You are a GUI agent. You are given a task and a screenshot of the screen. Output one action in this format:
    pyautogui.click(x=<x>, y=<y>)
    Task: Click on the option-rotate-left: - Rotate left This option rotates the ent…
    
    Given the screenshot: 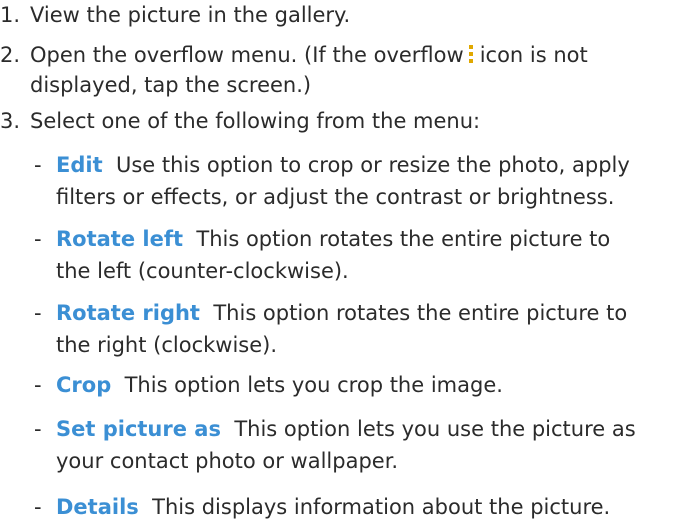 What is the action you would take?
    pyautogui.click(x=322, y=239)
    